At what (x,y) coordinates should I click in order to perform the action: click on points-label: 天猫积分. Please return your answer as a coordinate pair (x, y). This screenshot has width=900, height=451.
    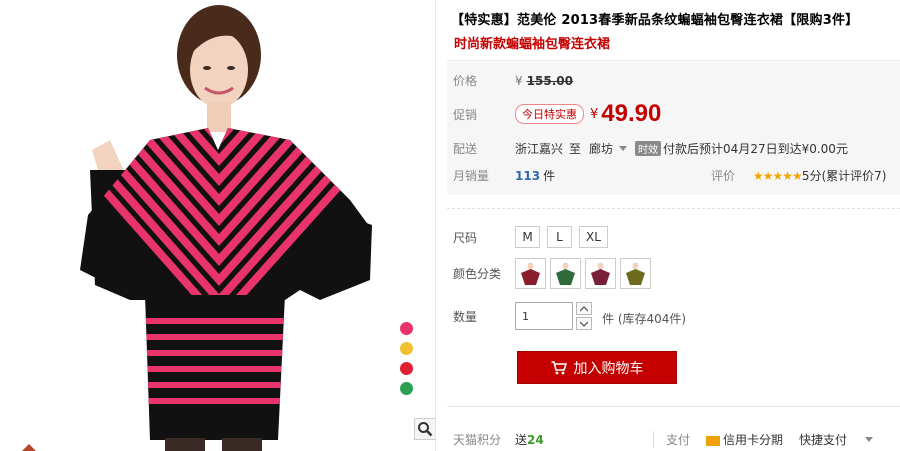
    Looking at the image, I should click on (477, 440).